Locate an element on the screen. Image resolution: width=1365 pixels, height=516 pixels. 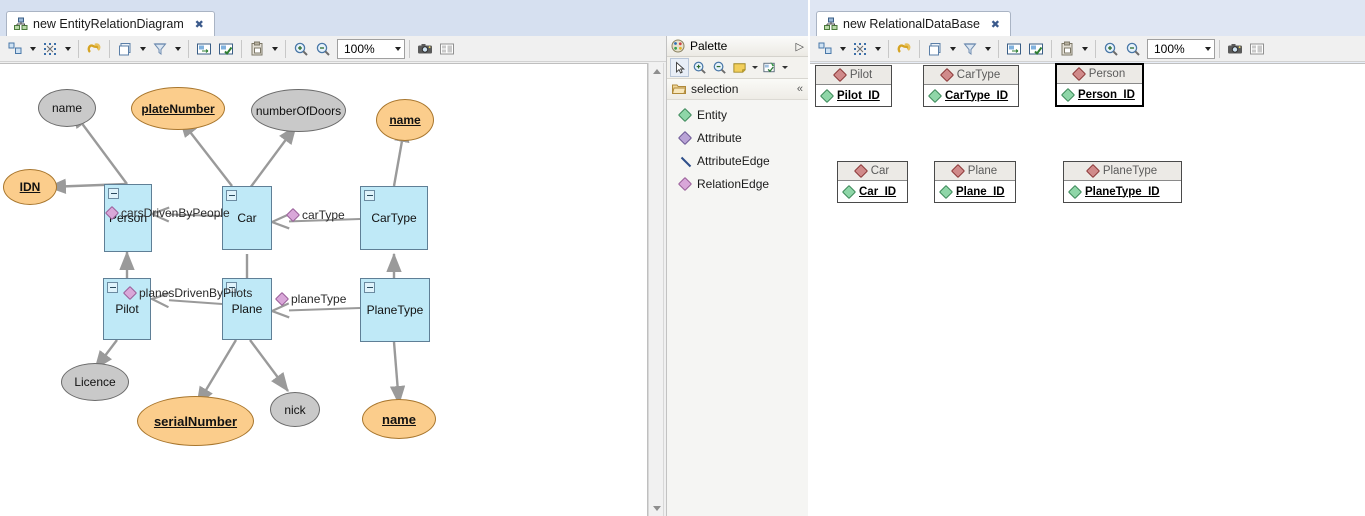
tab-relational-database: new RelationalDataBase ✖ is located at coordinates (913, 23).